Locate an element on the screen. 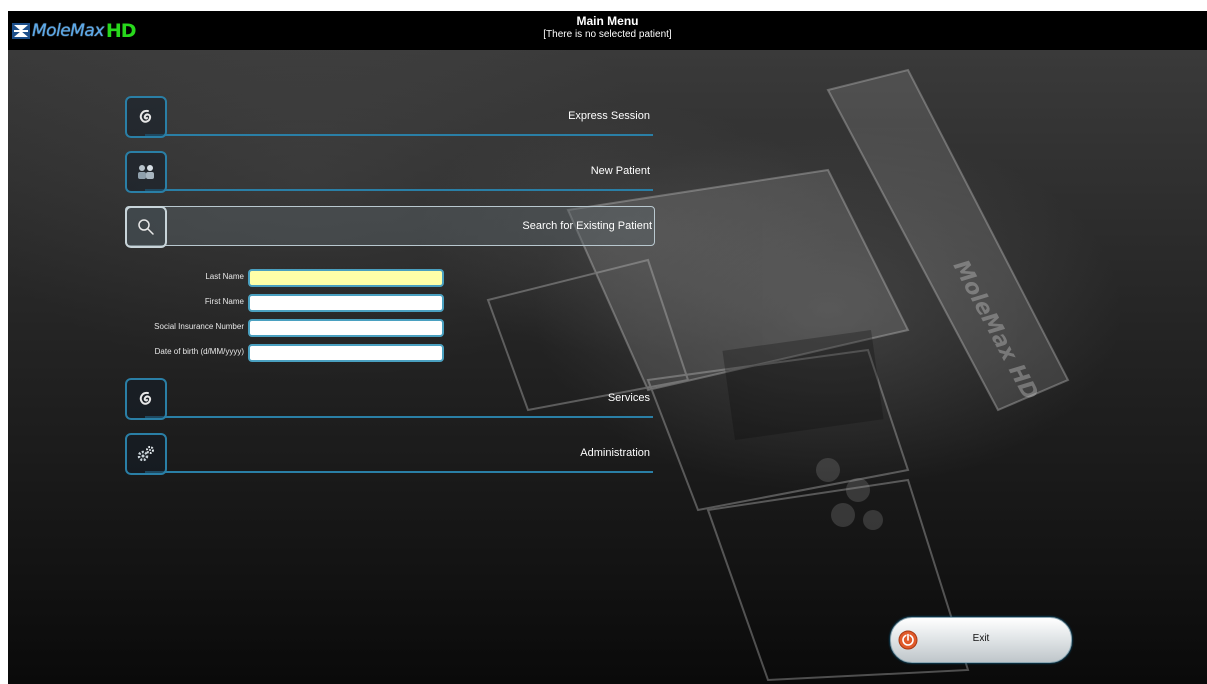  search-patient-label: Search for Existing Patient is located at coordinates (587, 226).